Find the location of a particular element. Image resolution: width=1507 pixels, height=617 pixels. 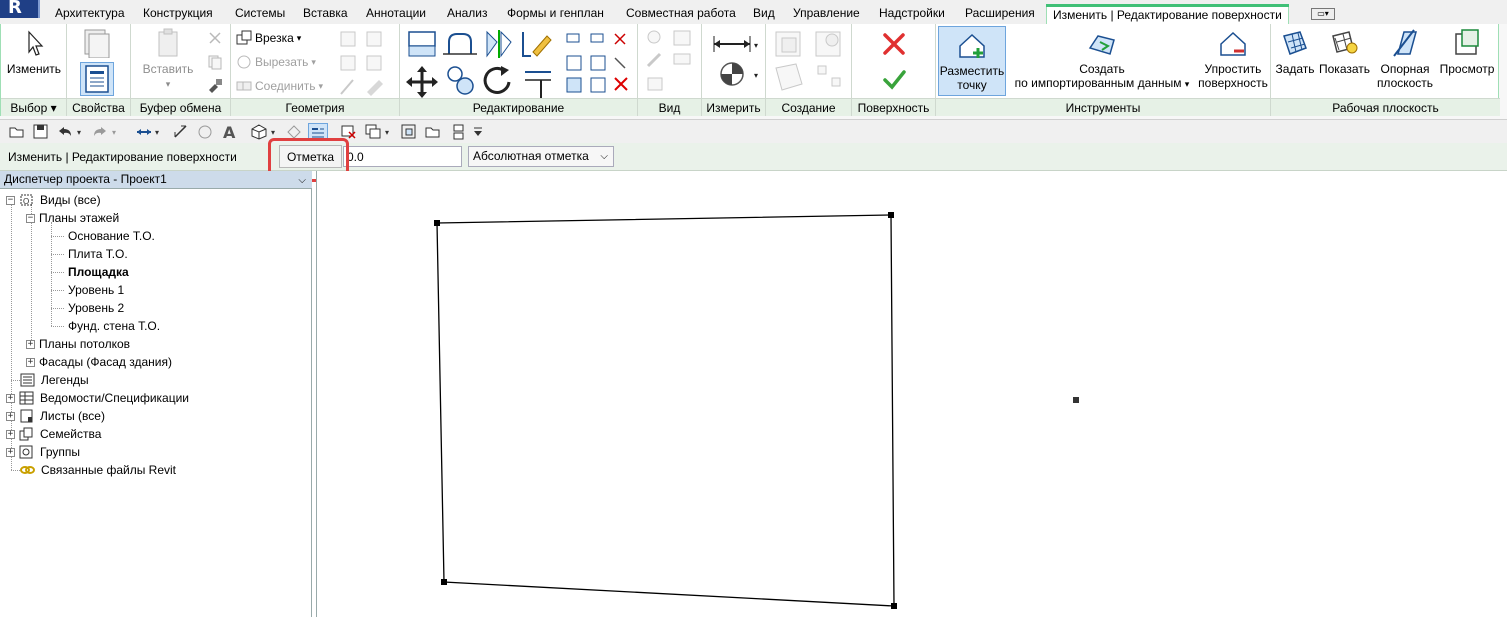

tree-floor-plans: − Планы этажей is located at coordinates (72, 218).